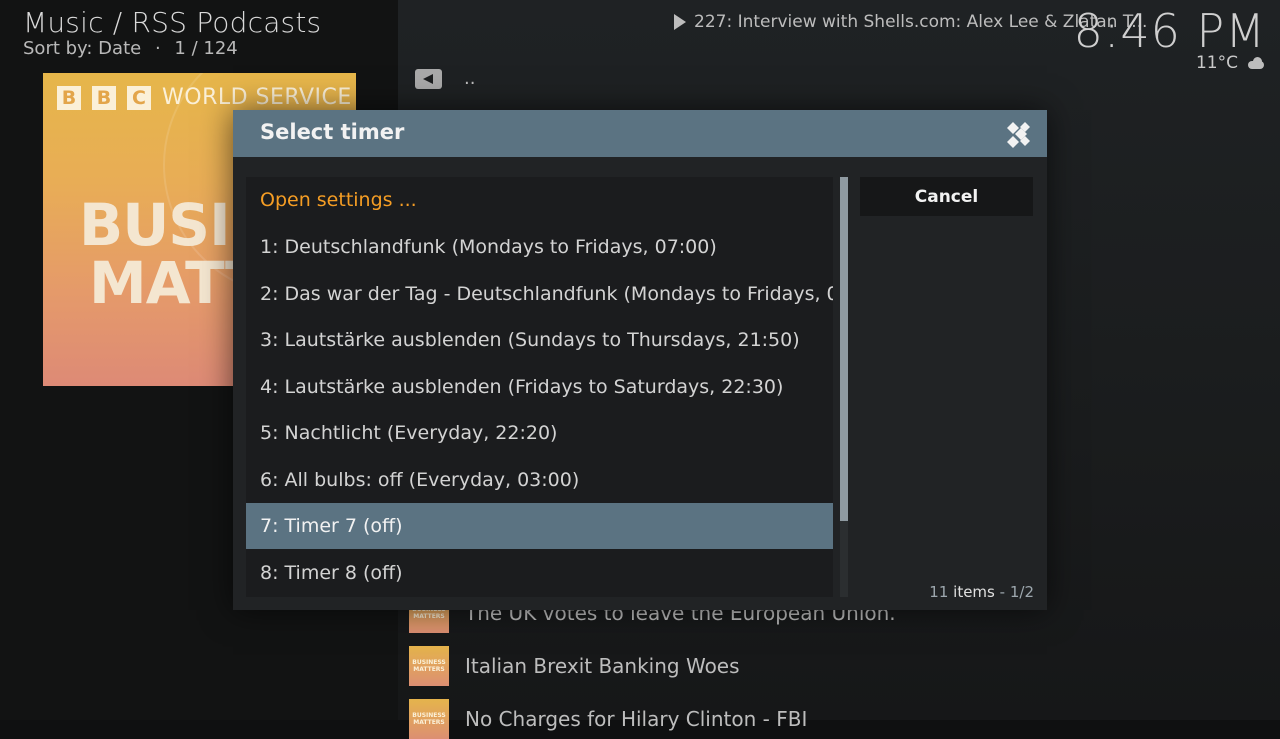 The height and width of the screenshot is (739, 1280). I want to click on episode-title: Italian Brexit Banking Woes, so click(602, 666).